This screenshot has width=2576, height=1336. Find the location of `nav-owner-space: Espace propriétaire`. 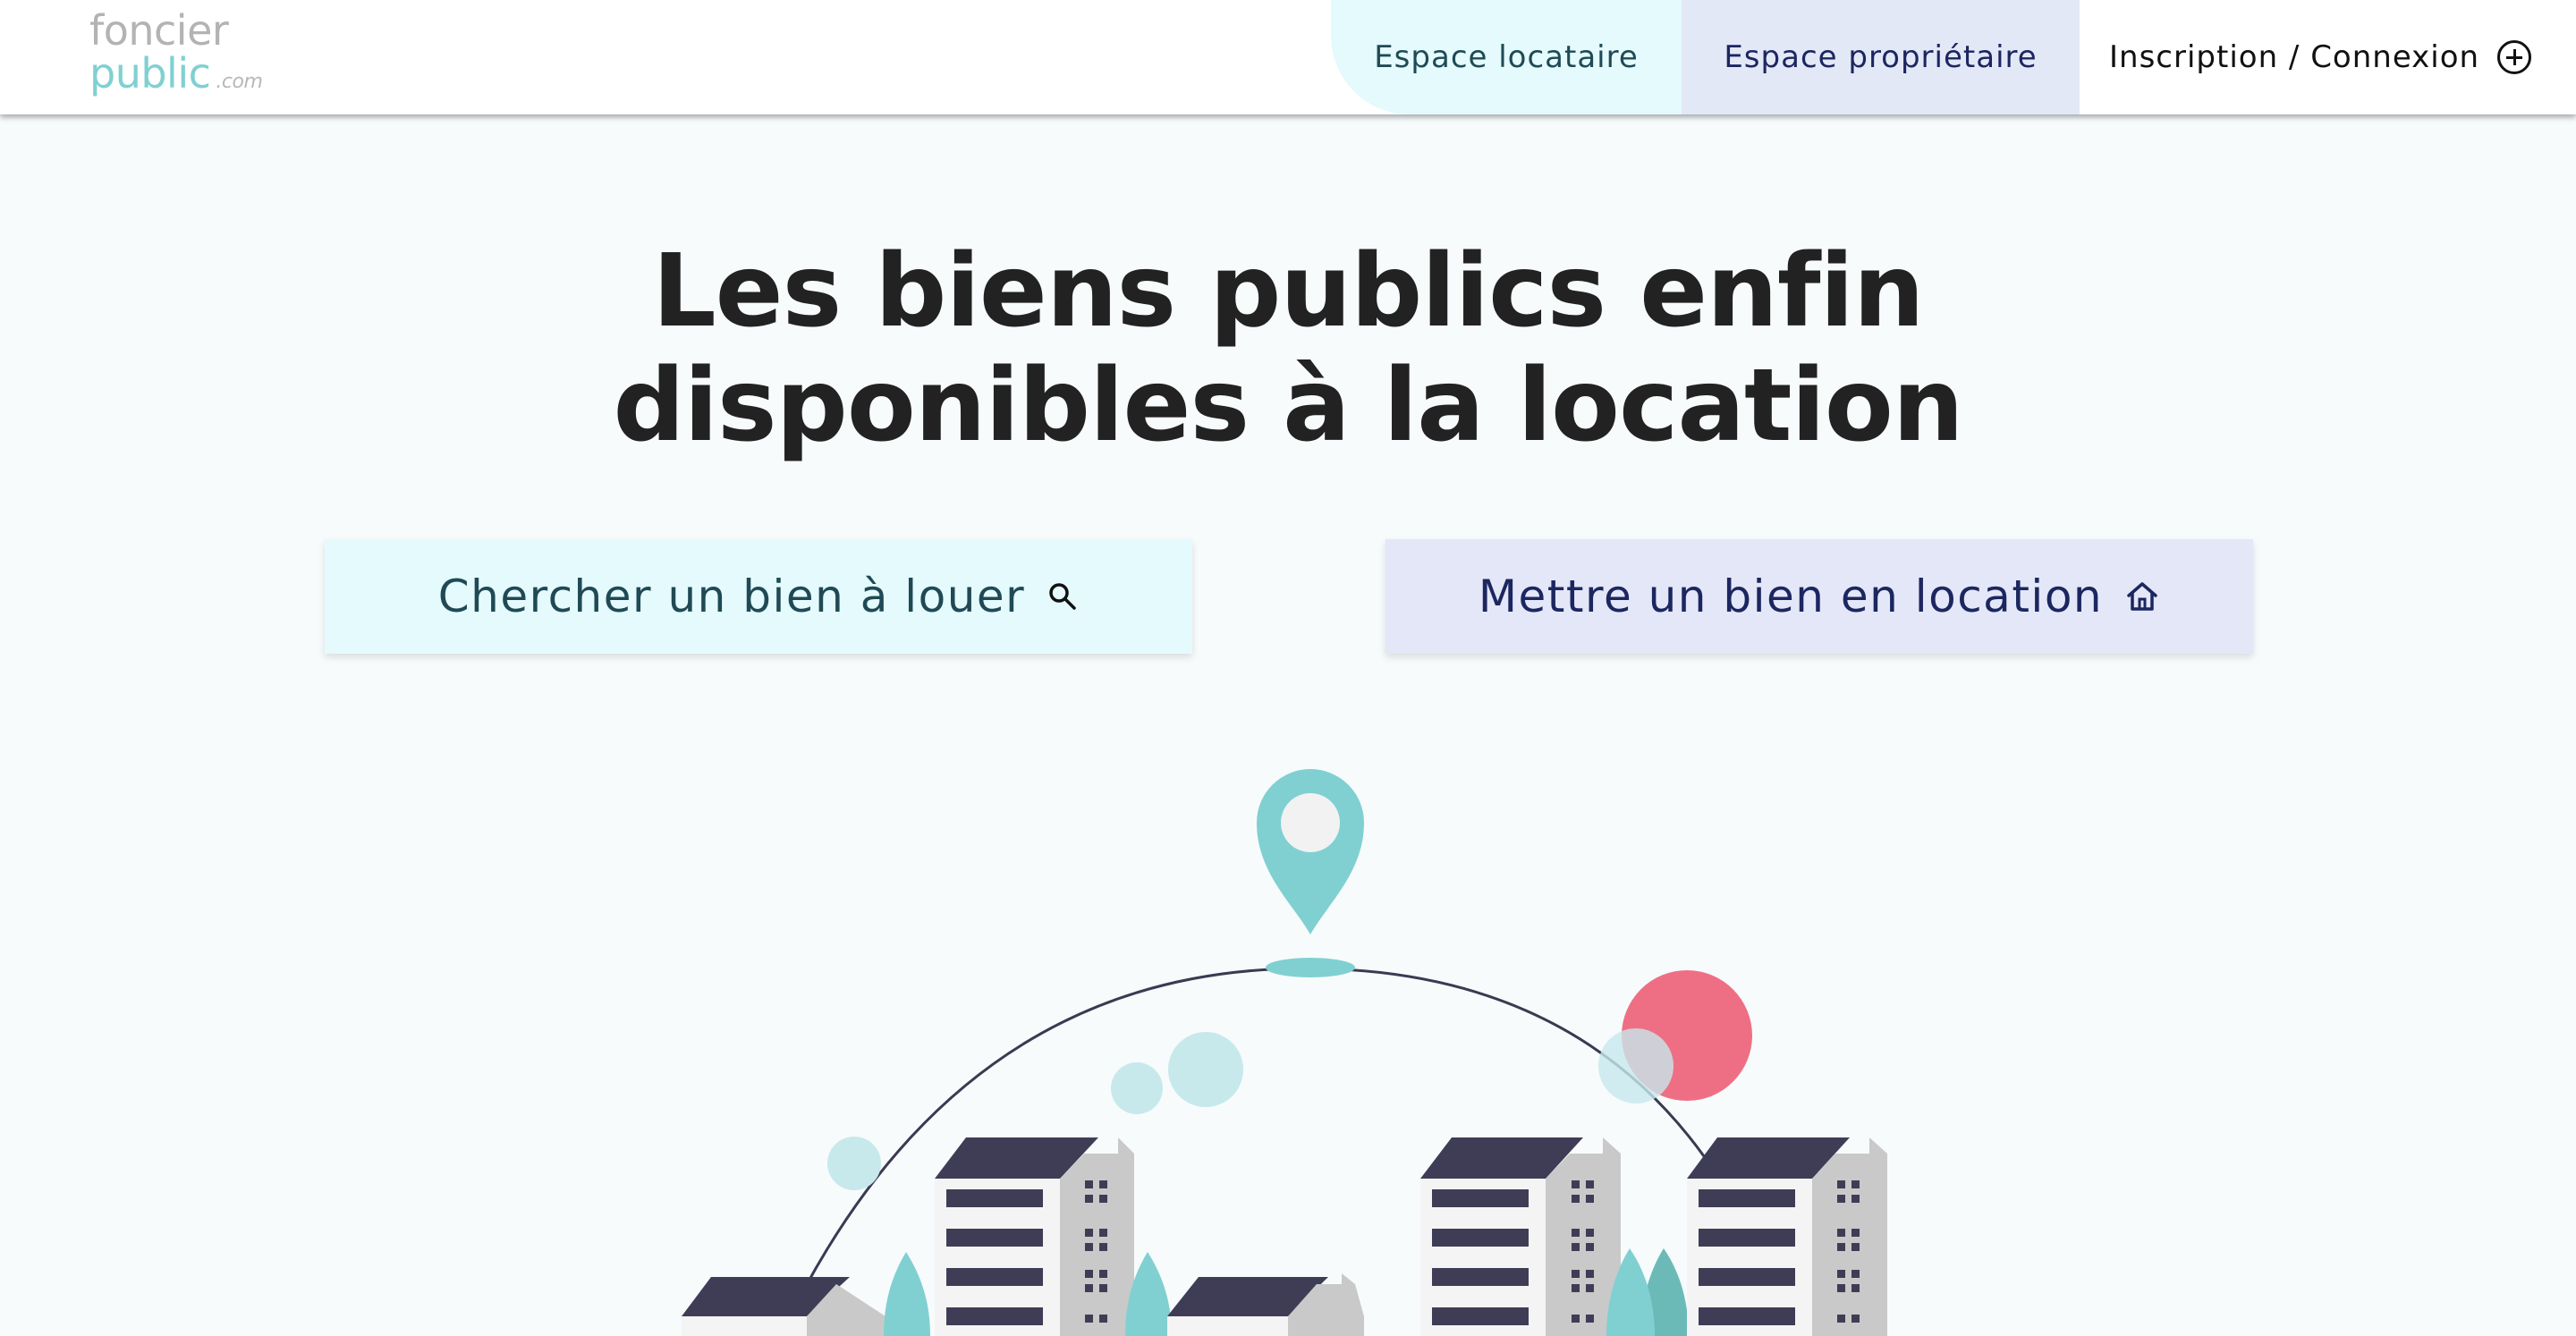

nav-owner-space: Espace propriétaire is located at coordinates (1881, 57).